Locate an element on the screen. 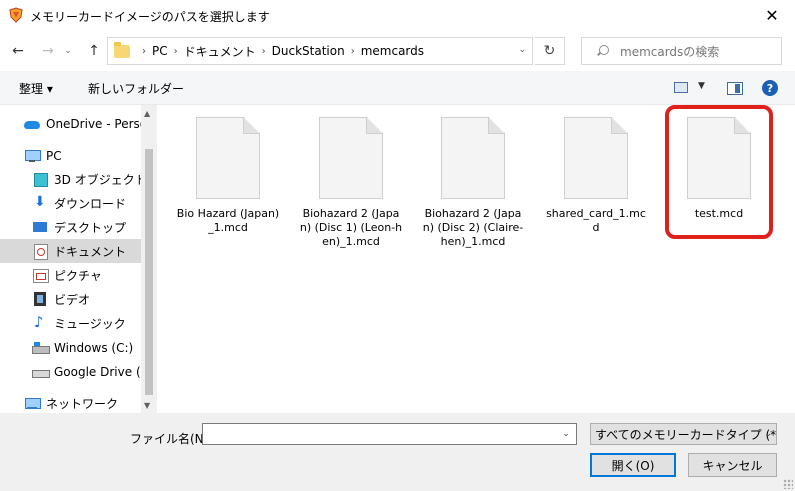 This screenshot has height=491, width=795. file-type-value: すべてのメモリーカードタイプ (*.mcd is located at coordinates (686, 434).